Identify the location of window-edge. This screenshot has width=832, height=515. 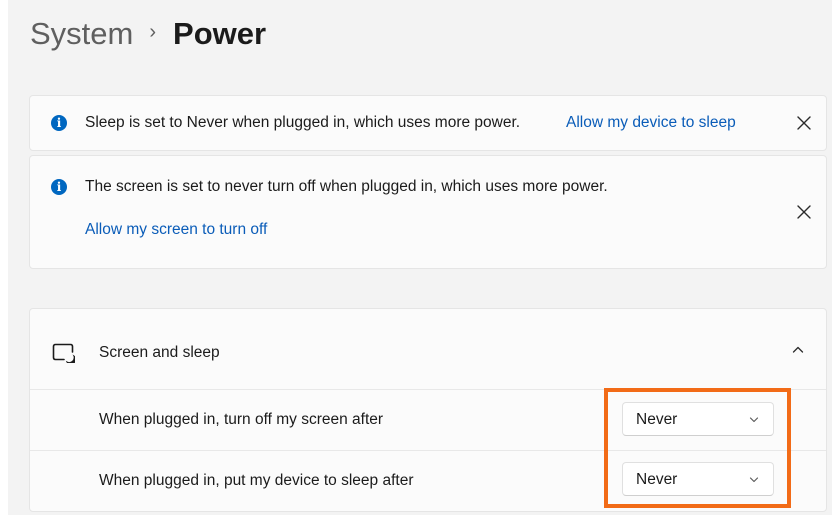
(4, 257).